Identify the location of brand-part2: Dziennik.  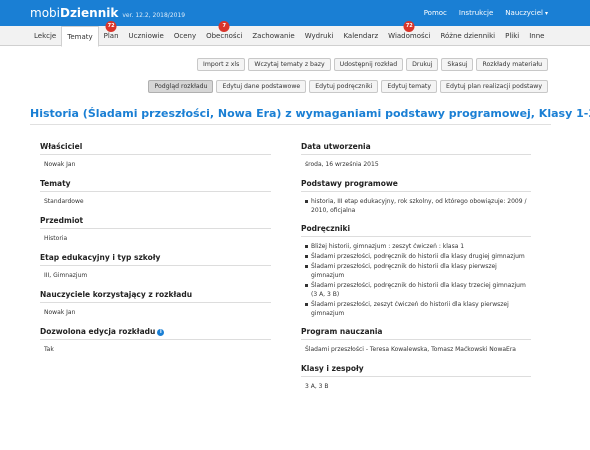
(89, 13).